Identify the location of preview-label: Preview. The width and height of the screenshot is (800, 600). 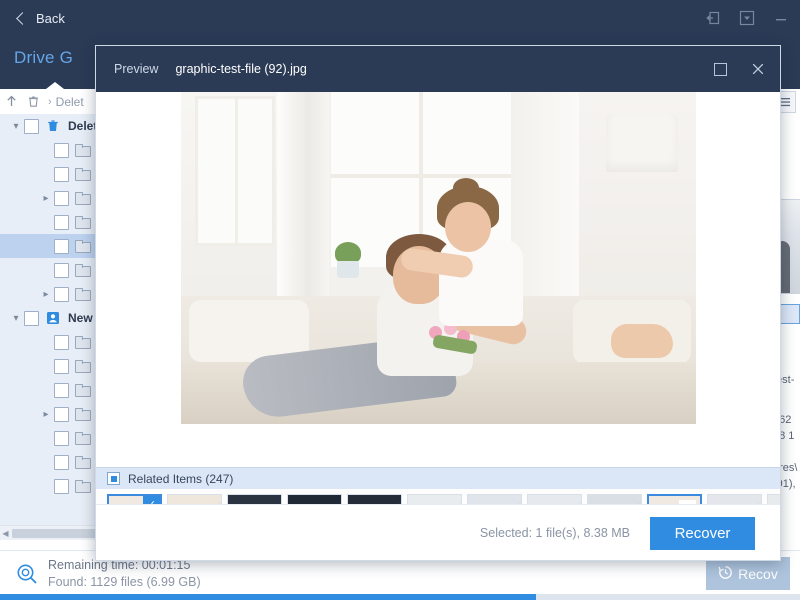
(136, 69).